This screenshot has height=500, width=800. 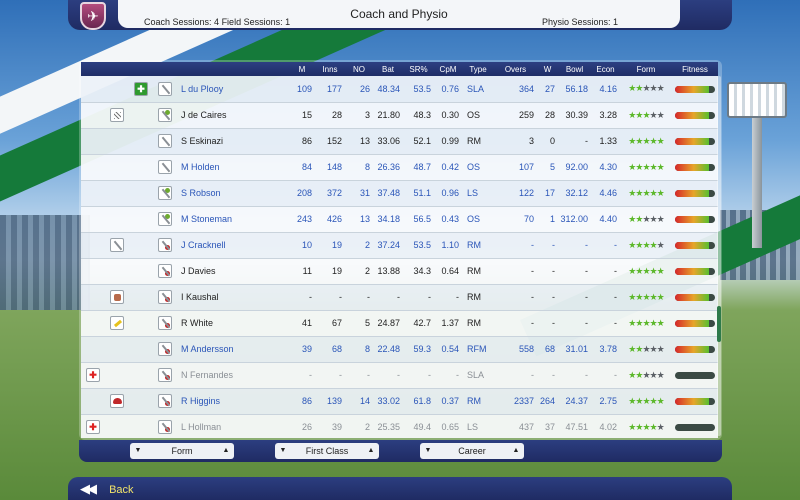 What do you see at coordinates (182, 451) in the screenshot?
I see `form-filter-dropdown: ▼ Form ▲` at bounding box center [182, 451].